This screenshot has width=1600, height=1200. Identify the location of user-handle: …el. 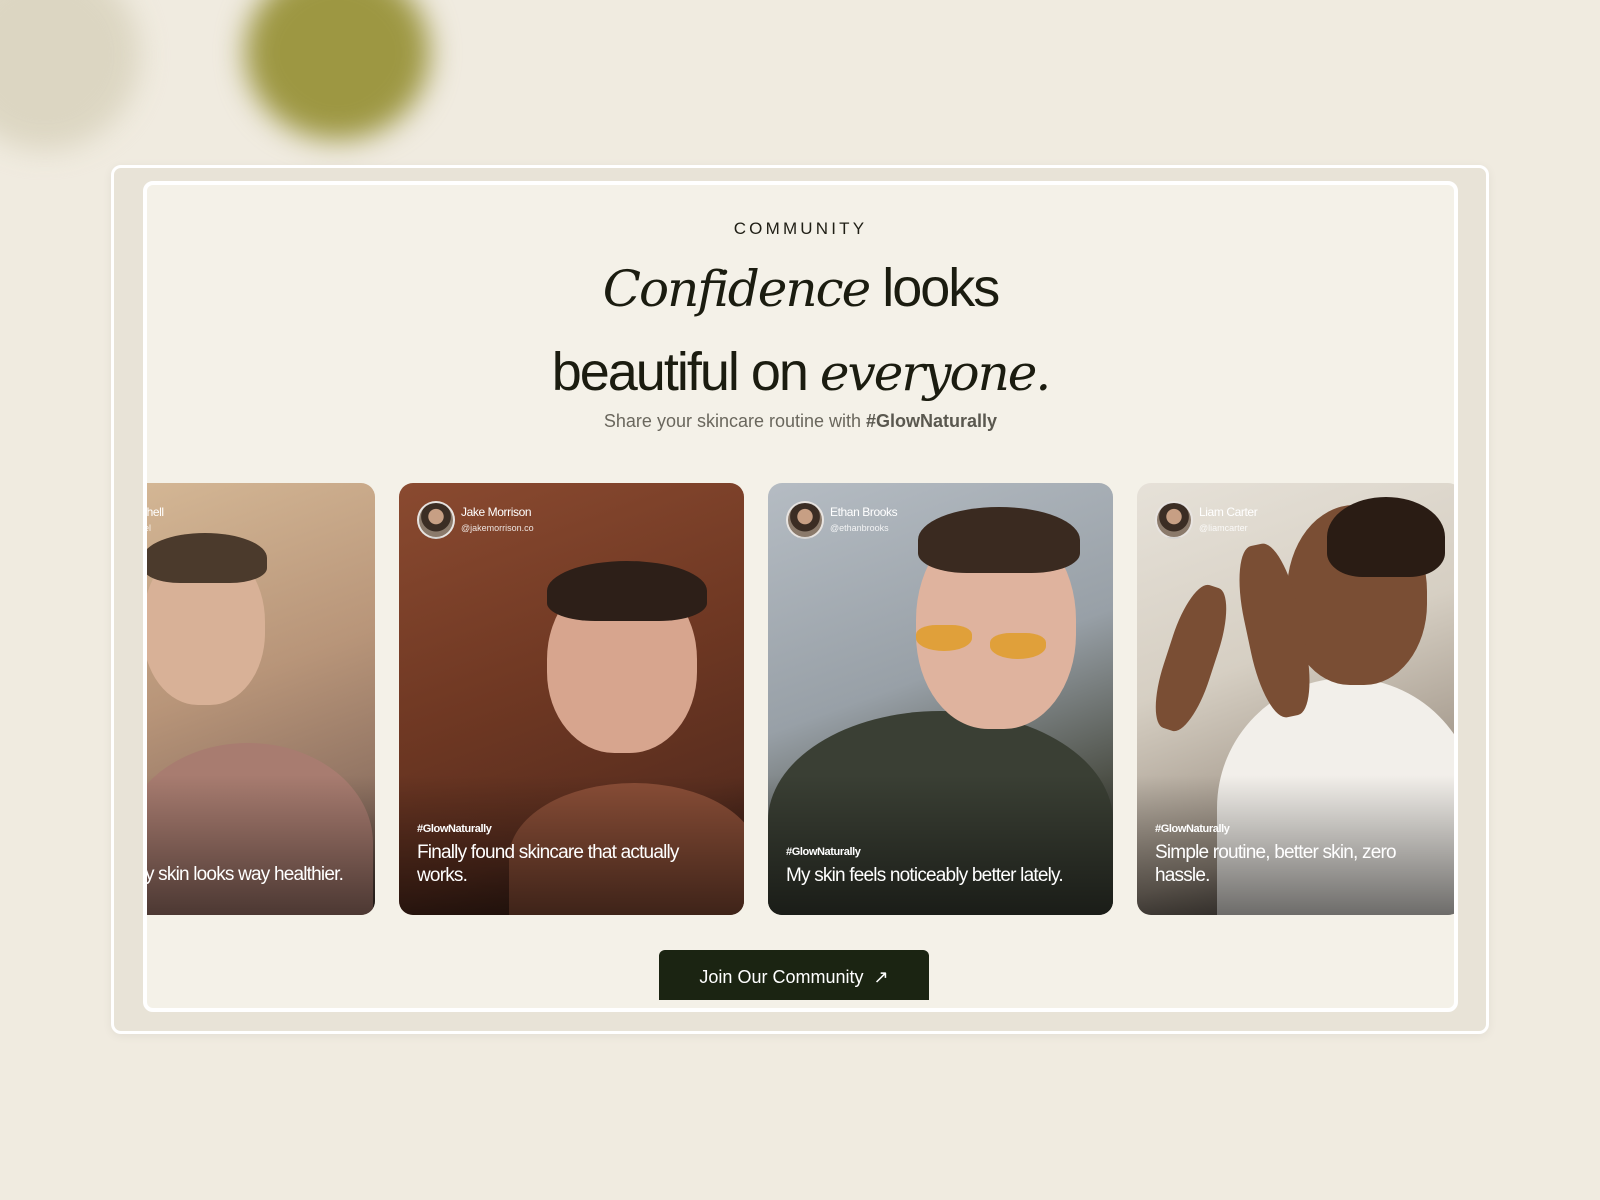
(148, 528).